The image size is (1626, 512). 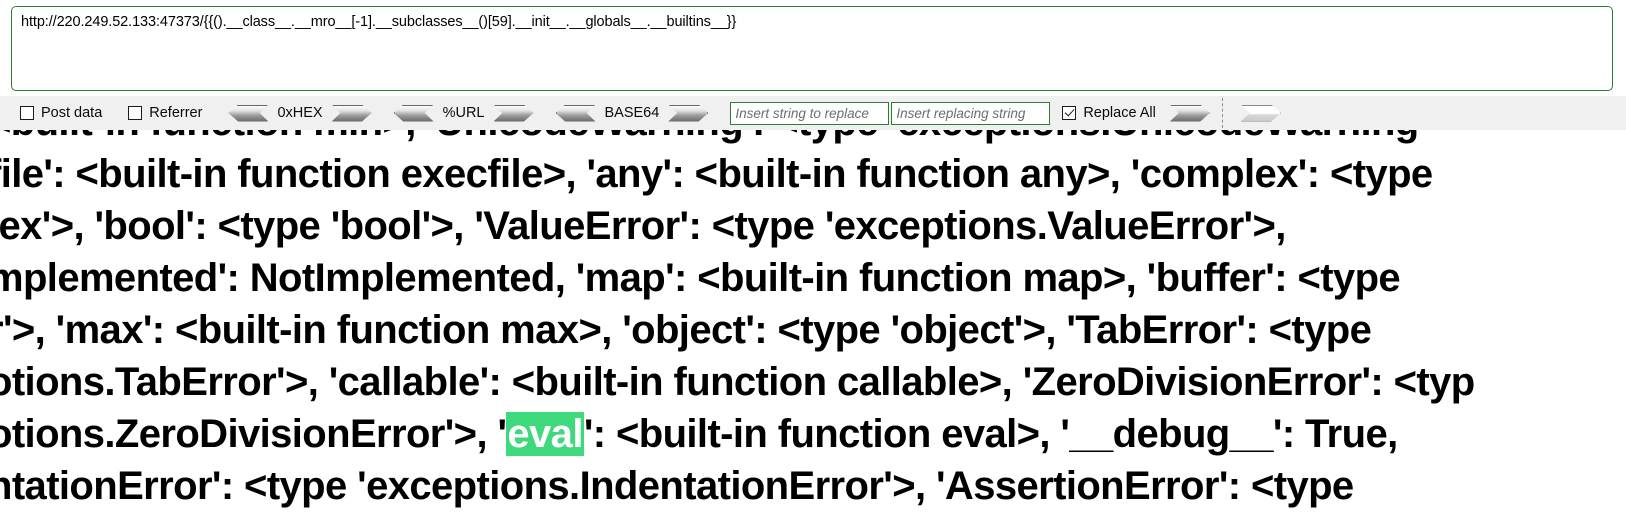 I want to click on hex-label: 0xHEX, so click(x=300, y=113).